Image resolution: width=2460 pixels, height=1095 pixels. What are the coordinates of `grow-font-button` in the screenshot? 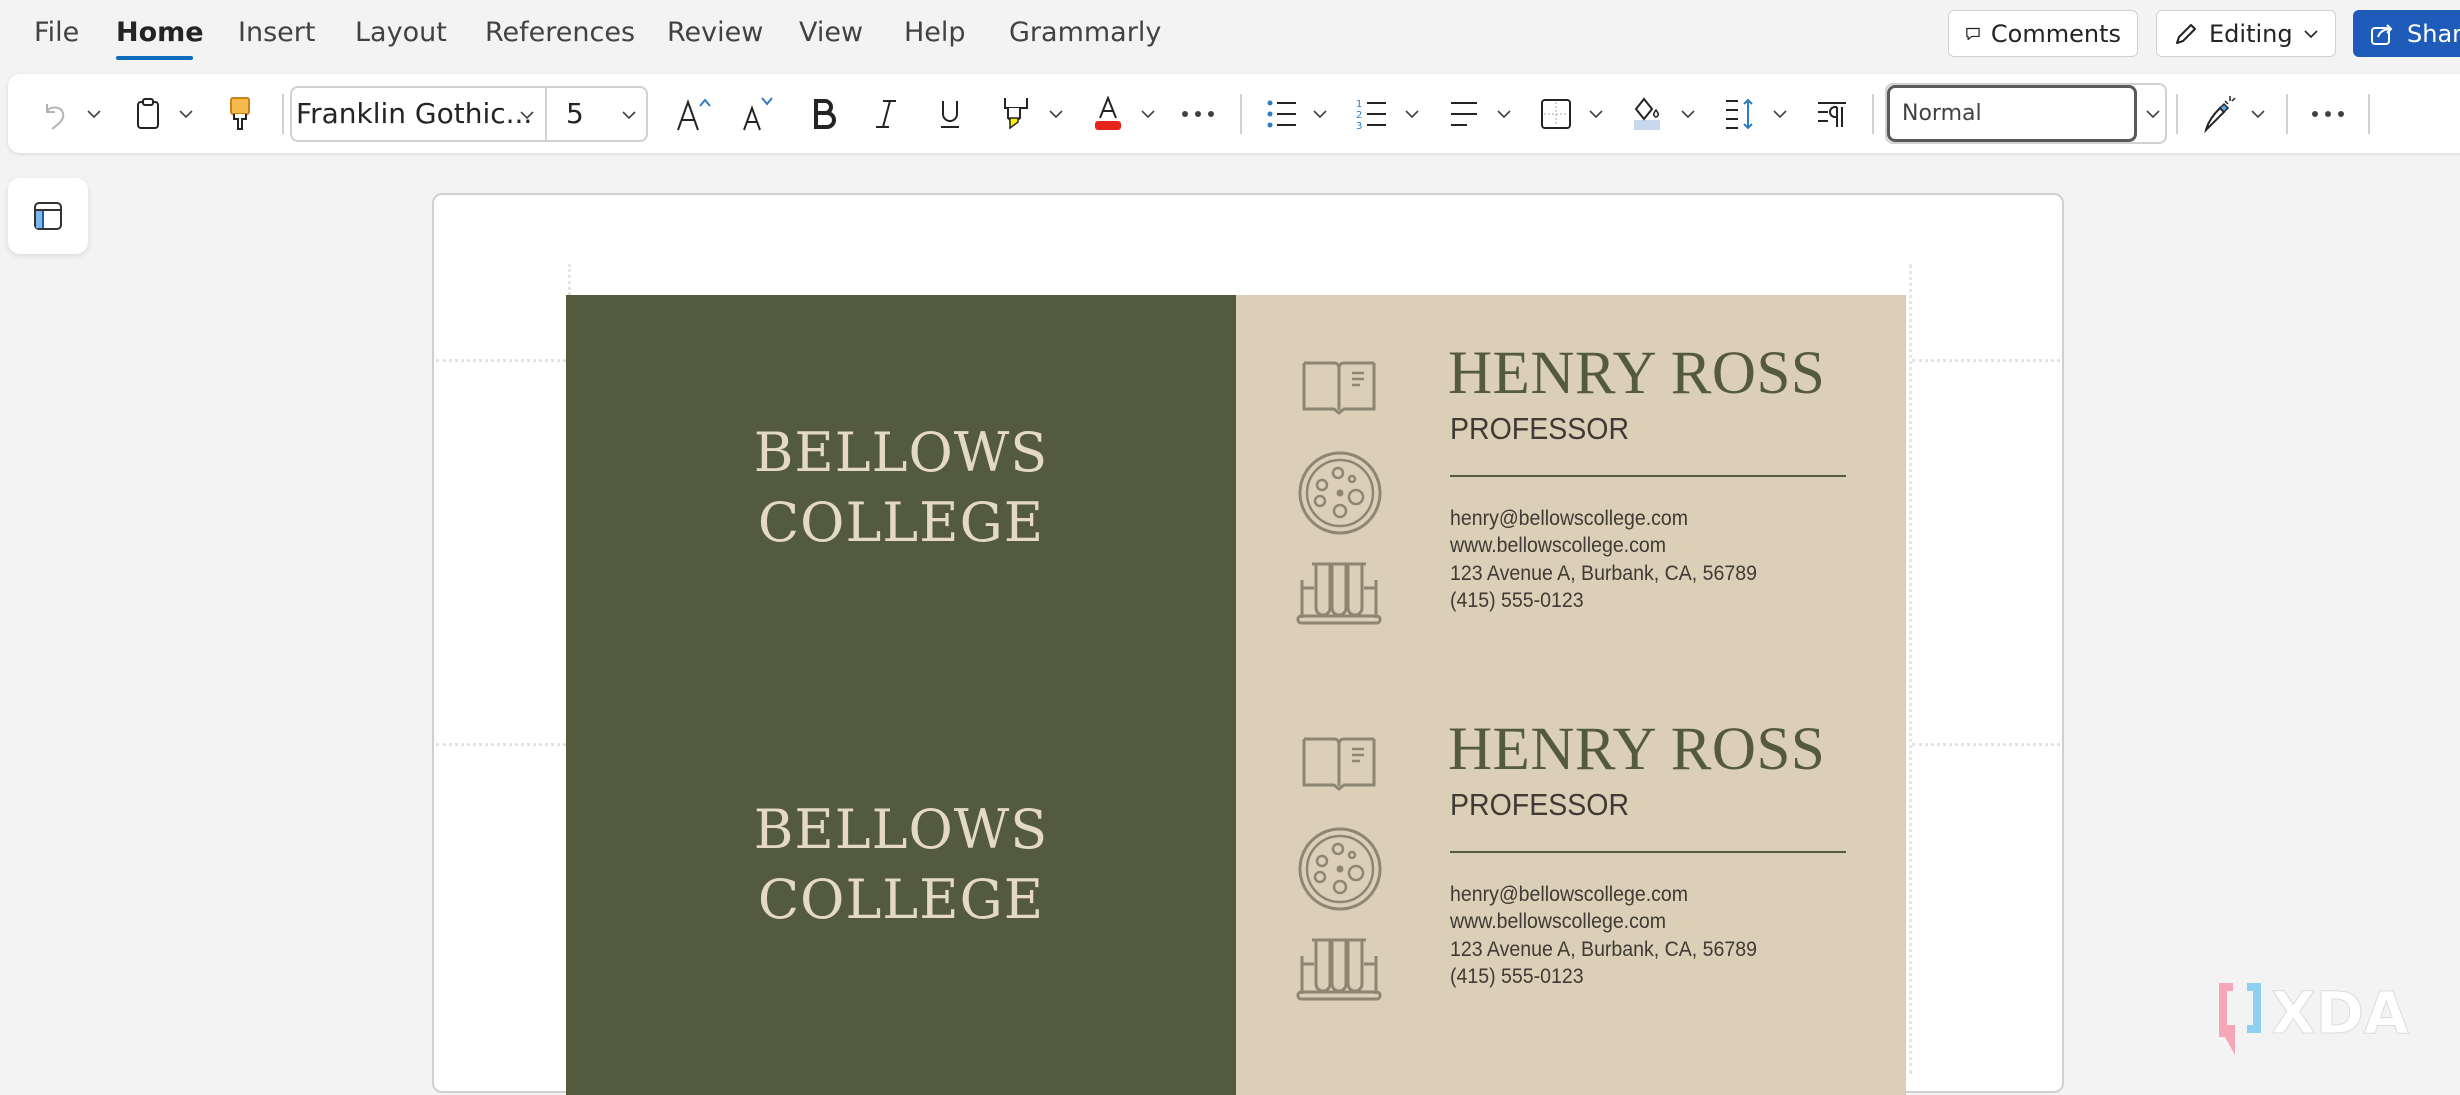 It's located at (694, 113).